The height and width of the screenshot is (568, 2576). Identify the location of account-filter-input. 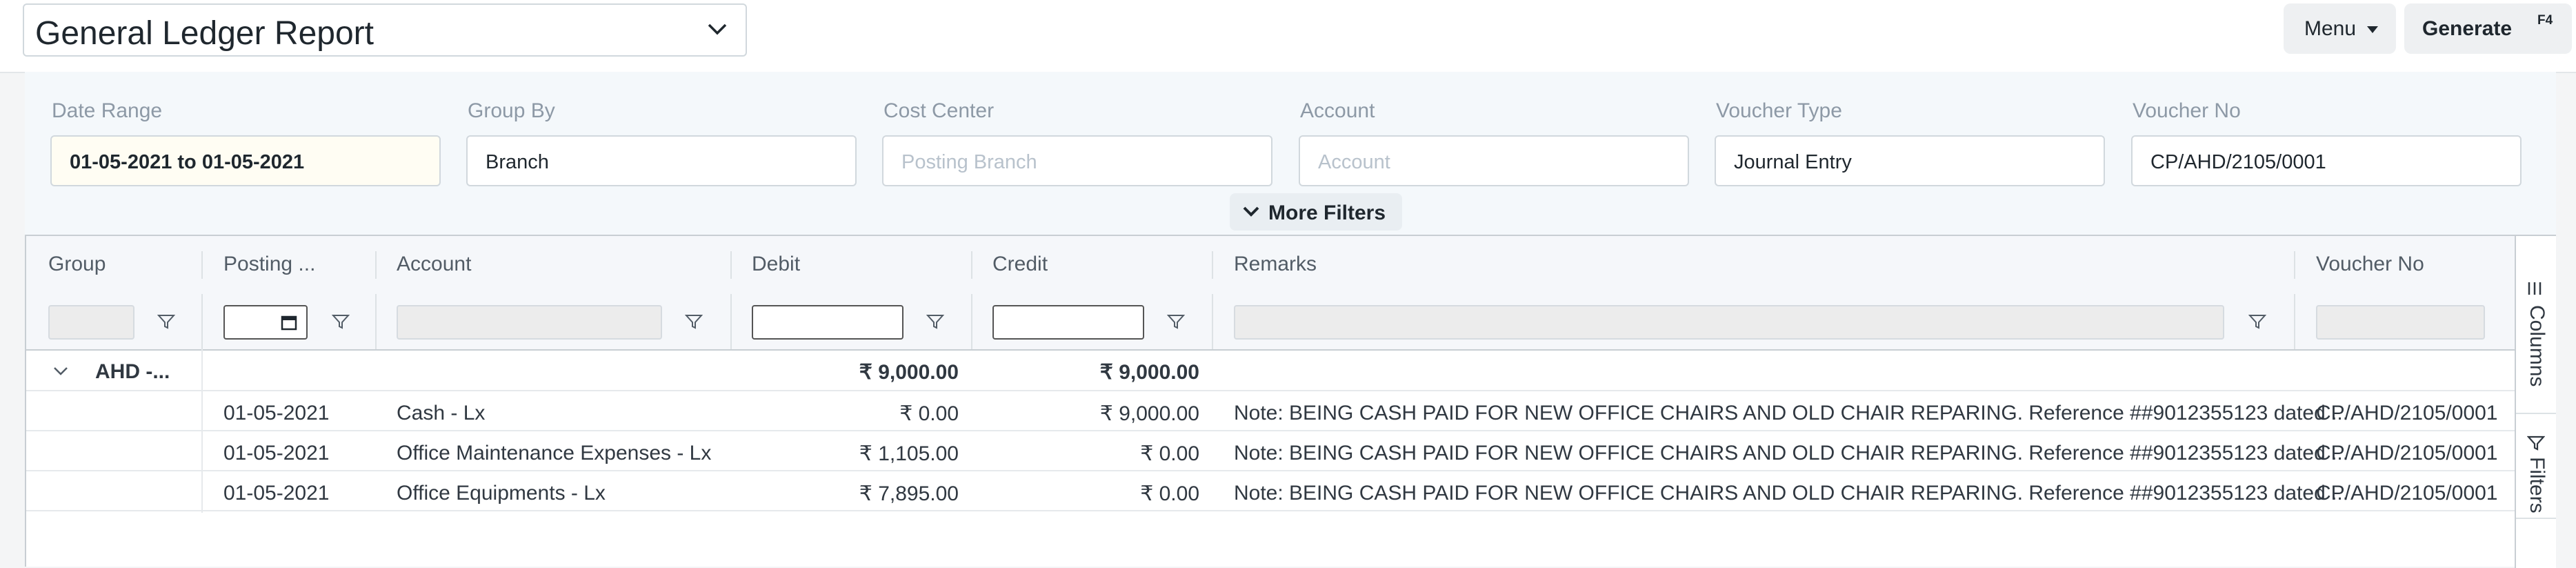
(529, 322).